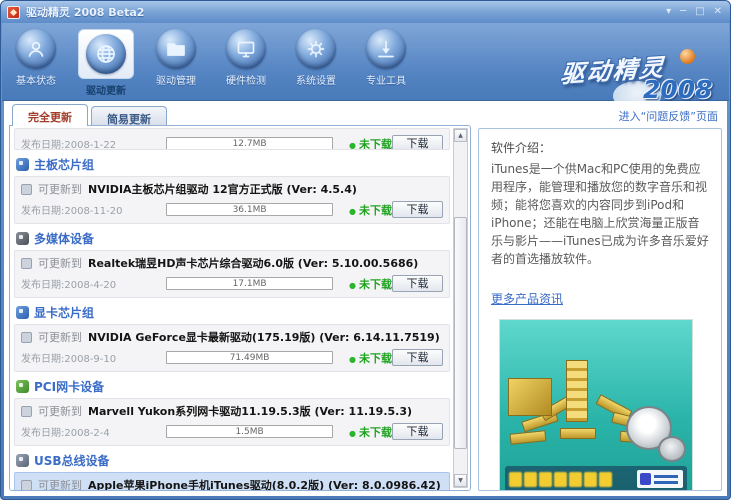  What do you see at coordinates (600, 116) in the screenshot?
I see `feedback-page-link: 进入“问题反馈”页面` at bounding box center [600, 116].